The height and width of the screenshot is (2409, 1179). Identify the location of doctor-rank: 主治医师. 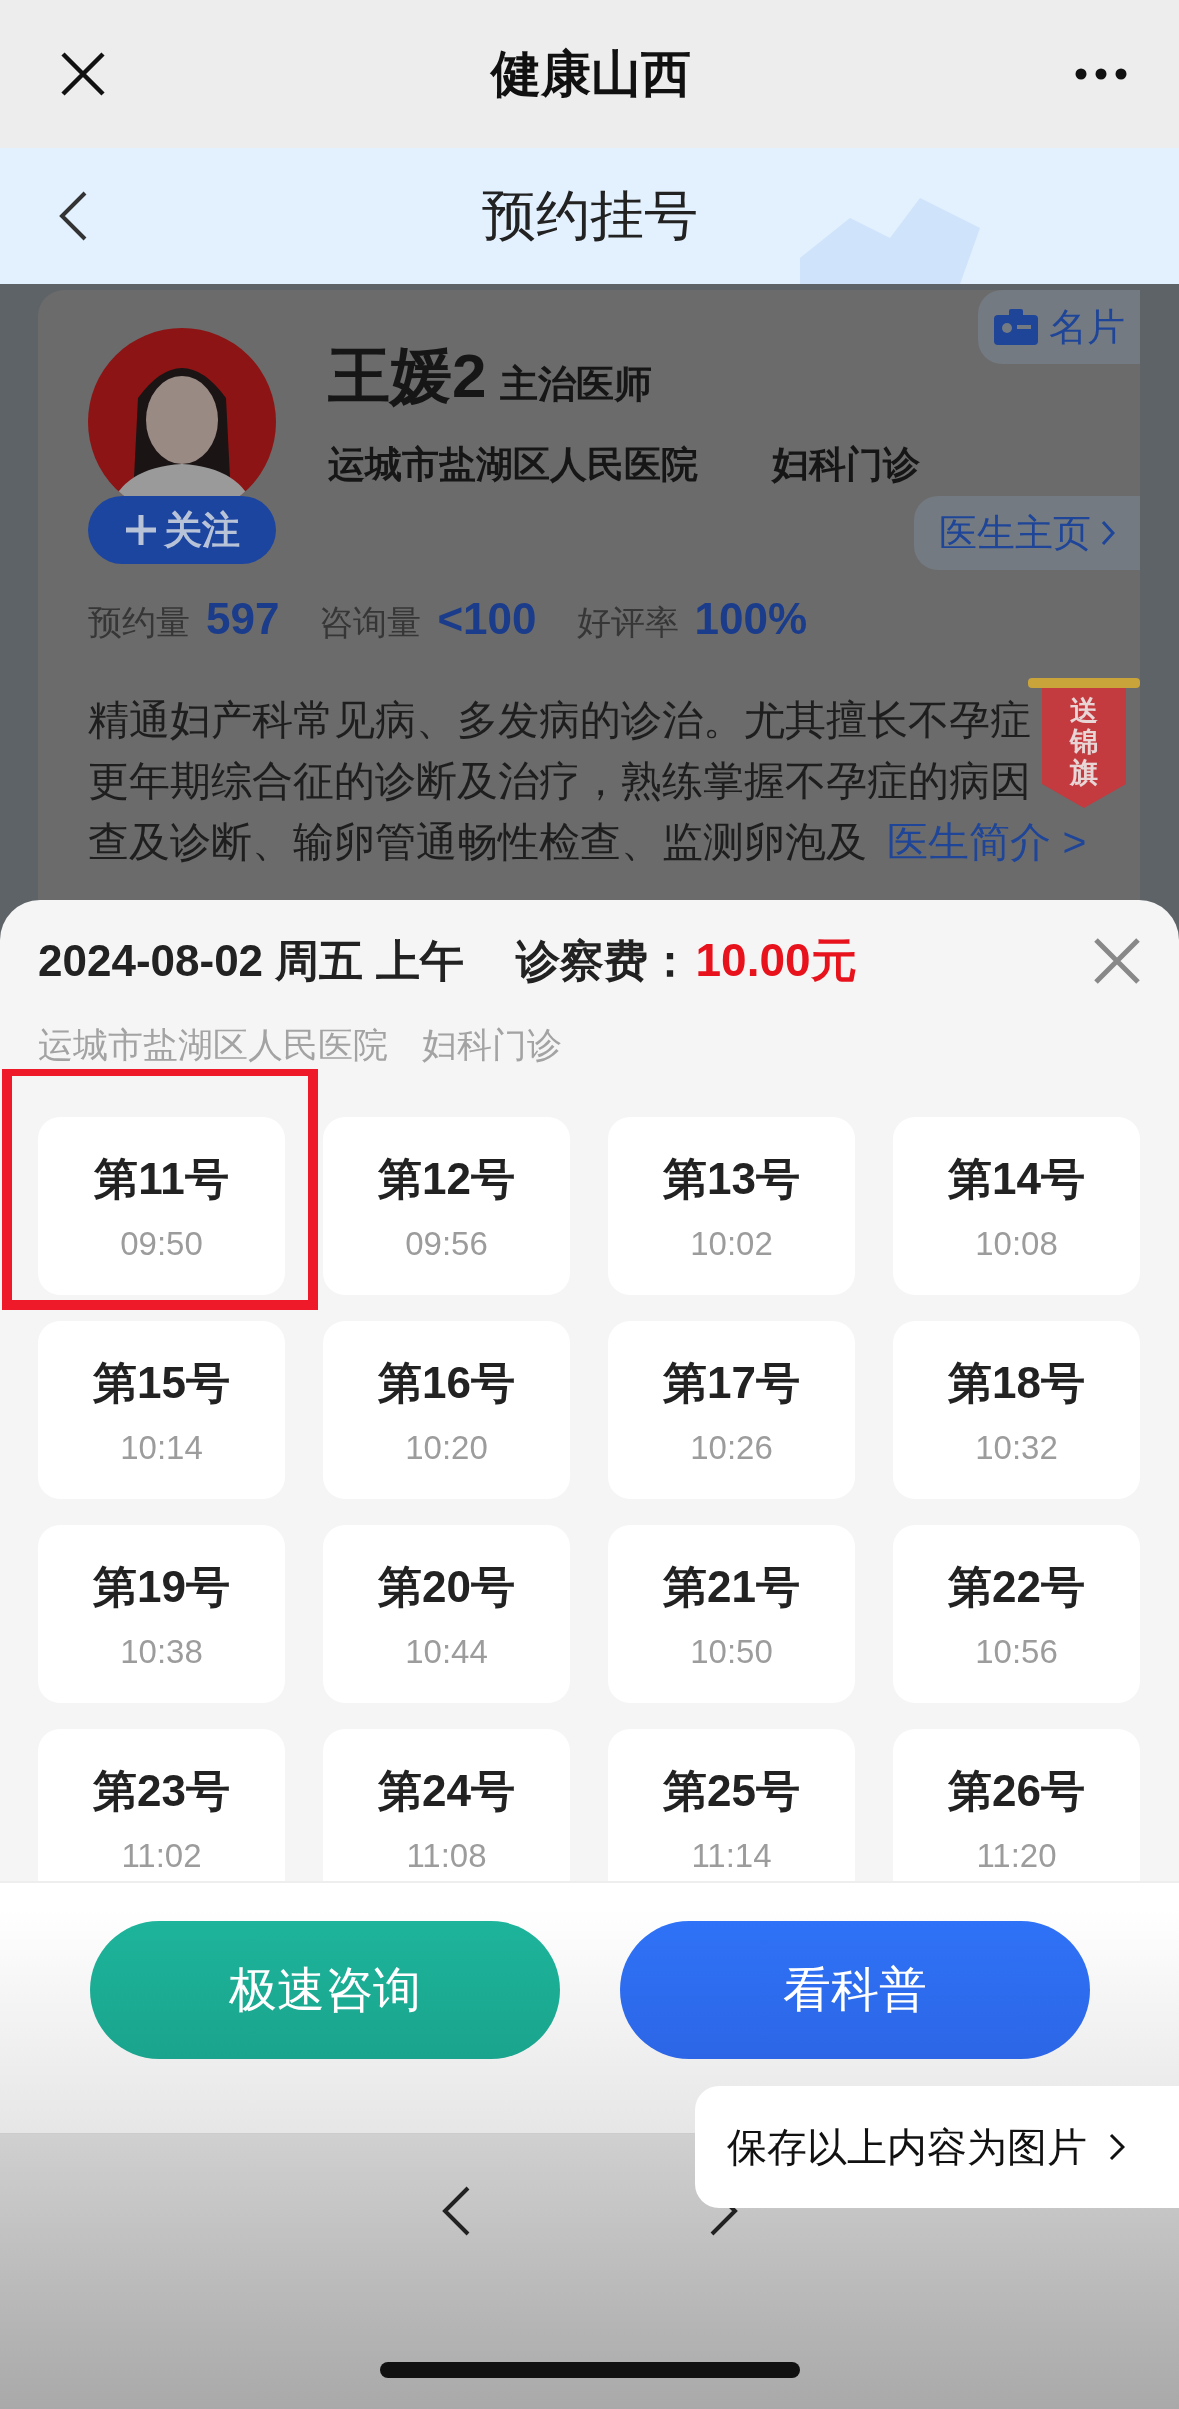
(576, 384).